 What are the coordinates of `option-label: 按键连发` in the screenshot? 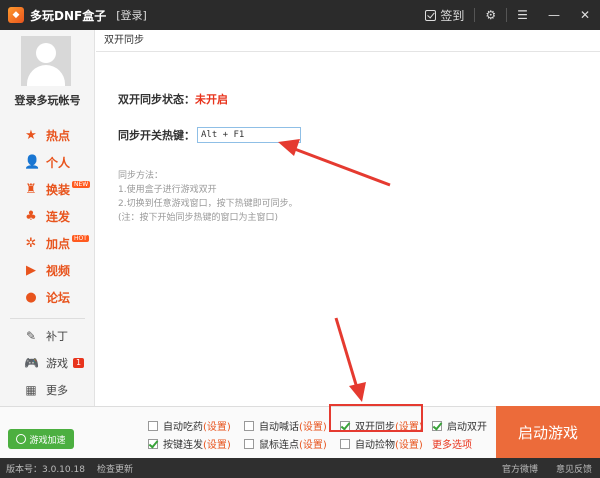 It's located at (183, 445).